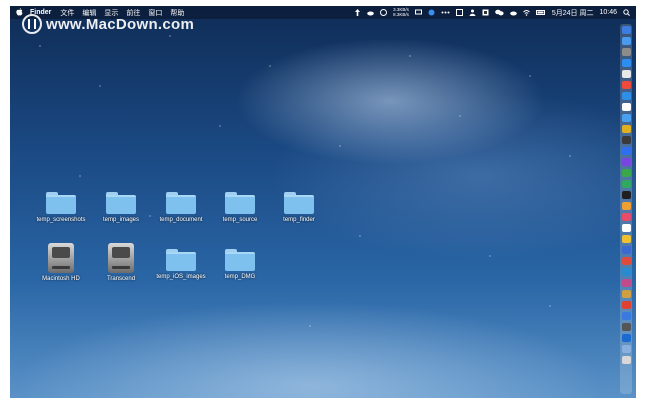  What do you see at coordinates (499, 12) in the screenshot?
I see `wechat-icon` at bounding box center [499, 12].